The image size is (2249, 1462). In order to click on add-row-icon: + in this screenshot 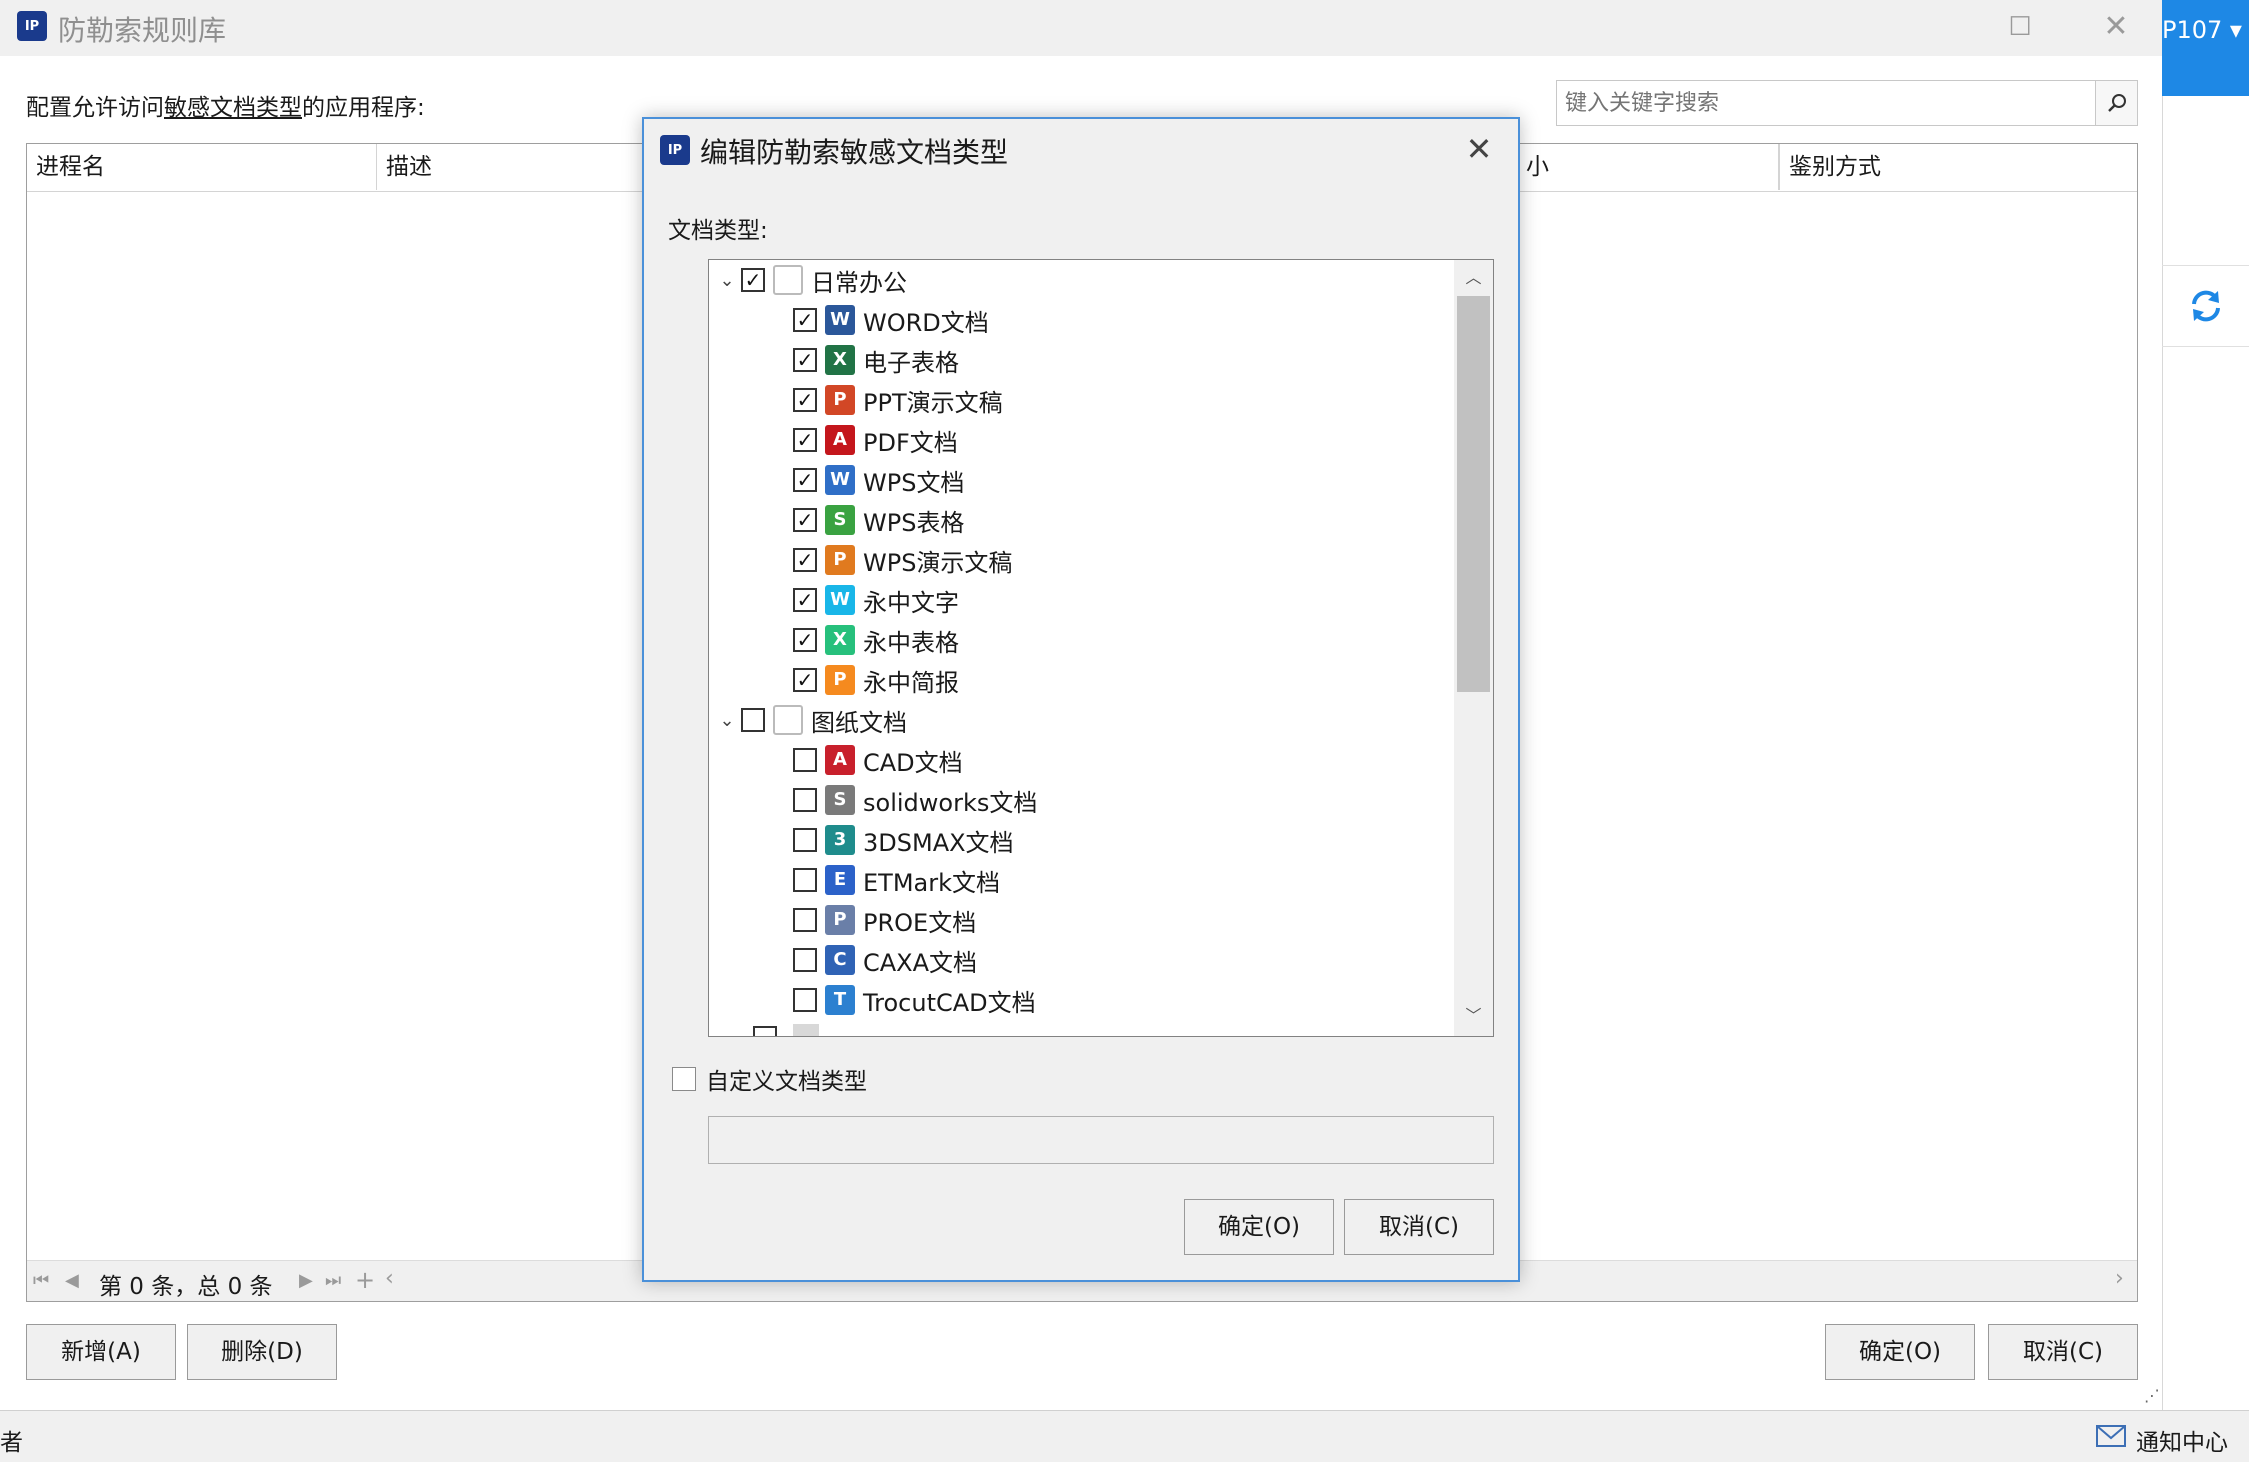, I will do `click(365, 1280)`.